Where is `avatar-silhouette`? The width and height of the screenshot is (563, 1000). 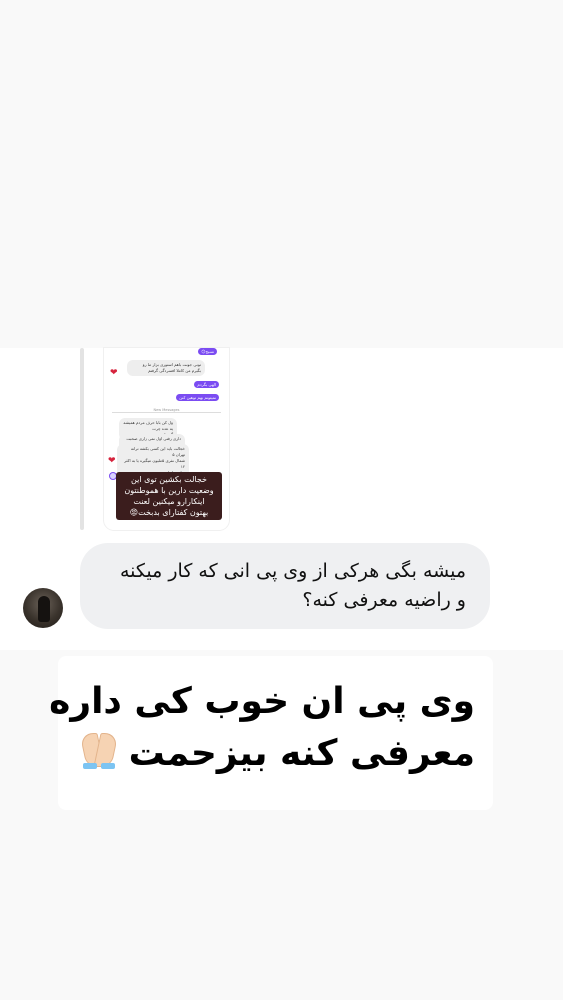 avatar-silhouette is located at coordinates (44, 609).